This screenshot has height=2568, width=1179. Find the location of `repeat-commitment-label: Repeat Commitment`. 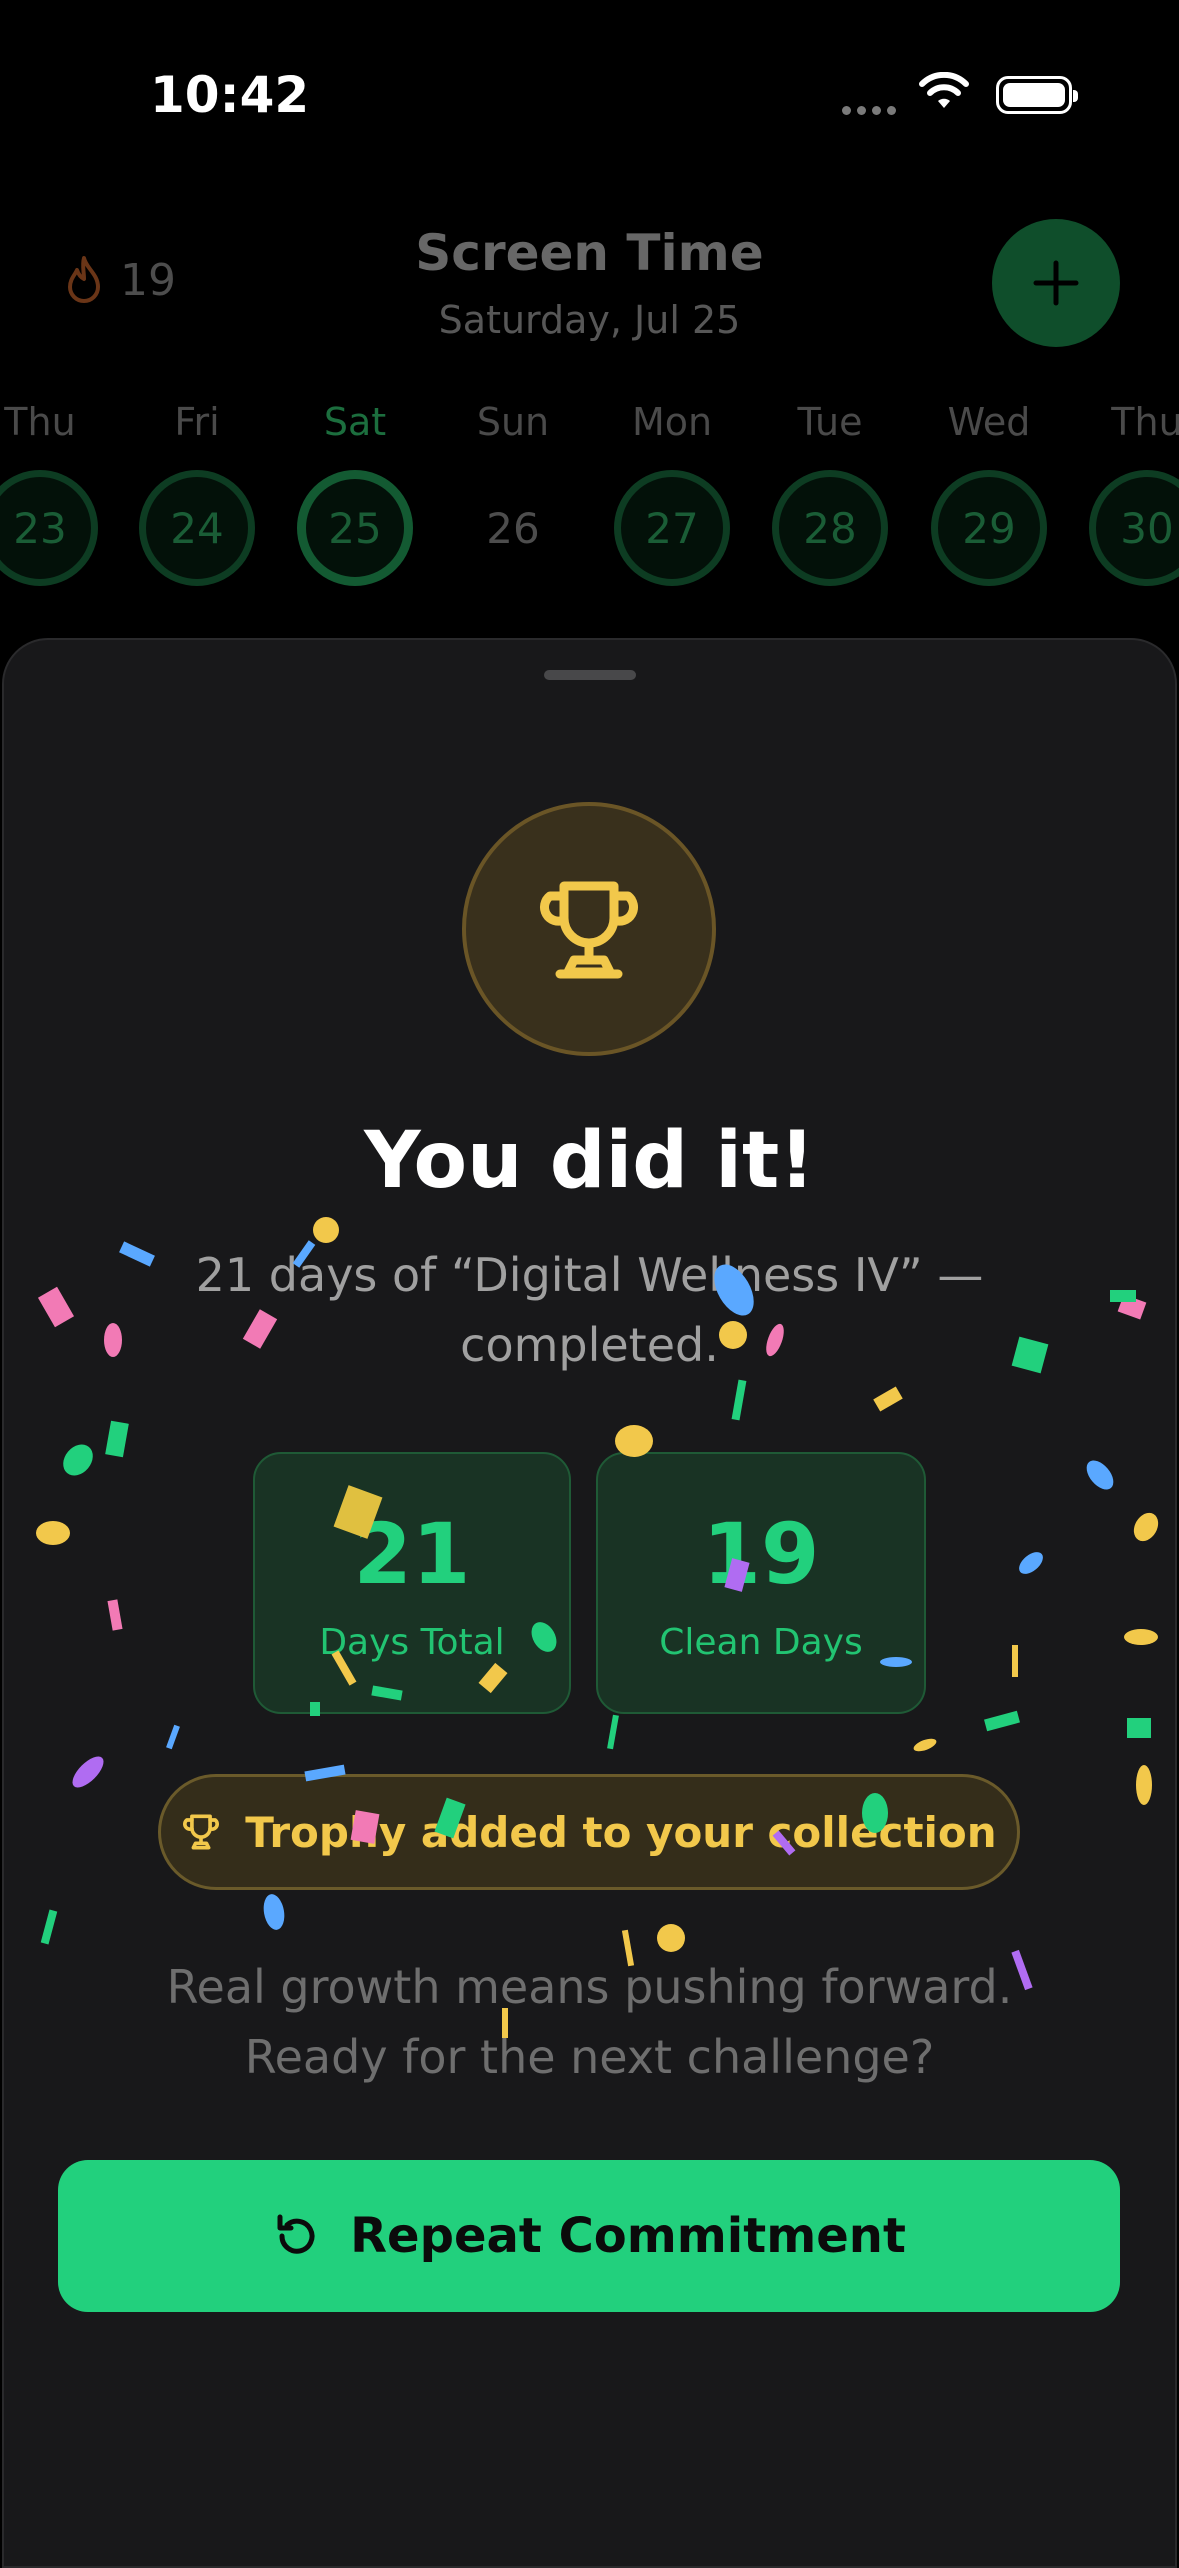

repeat-commitment-label: Repeat Commitment is located at coordinates (628, 2236).